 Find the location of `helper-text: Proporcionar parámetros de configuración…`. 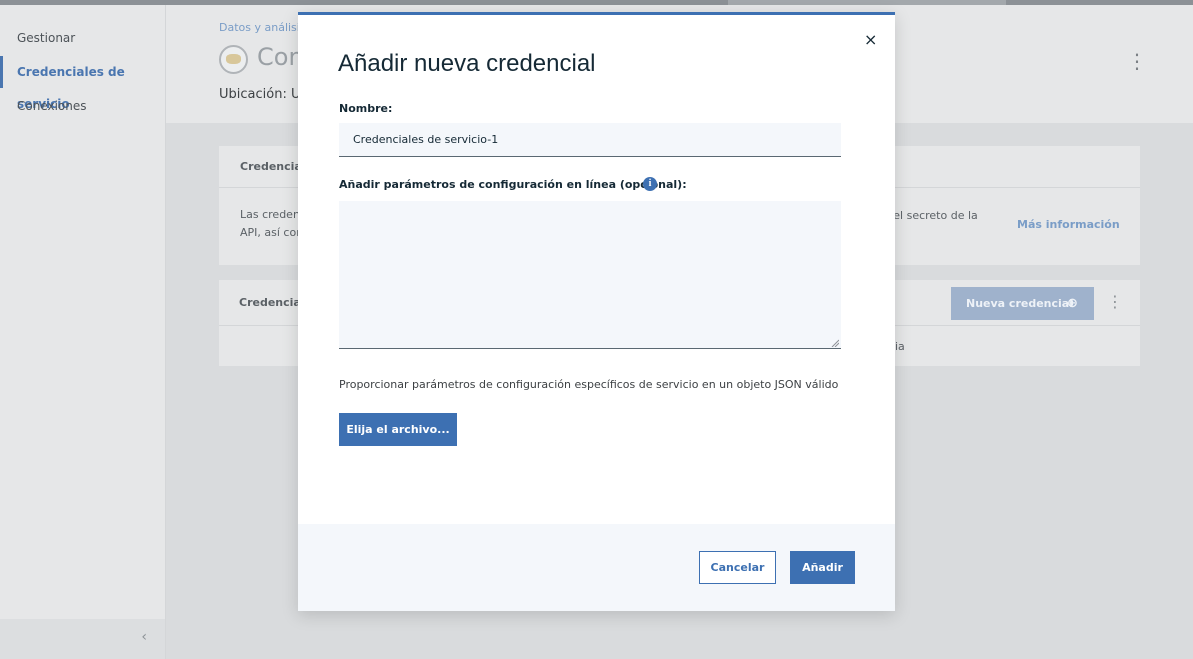

helper-text: Proporcionar parámetros de configuración… is located at coordinates (589, 384).